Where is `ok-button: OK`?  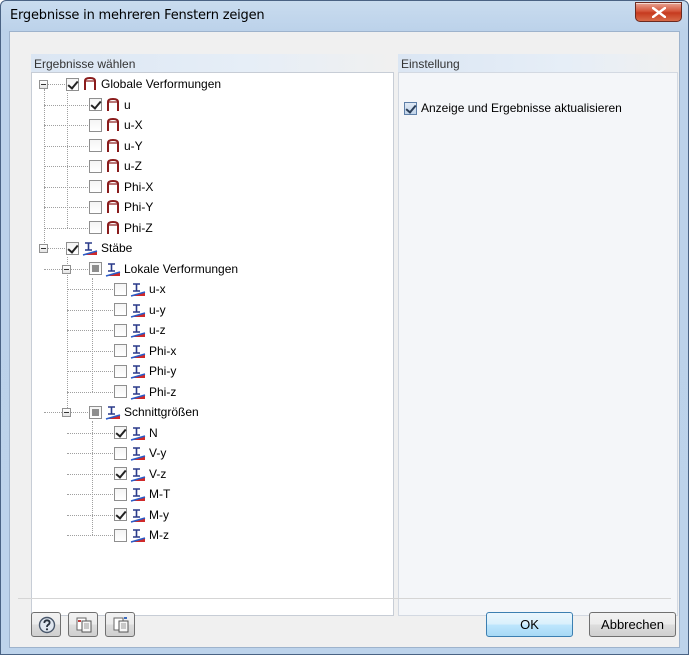 ok-button: OK is located at coordinates (529, 624).